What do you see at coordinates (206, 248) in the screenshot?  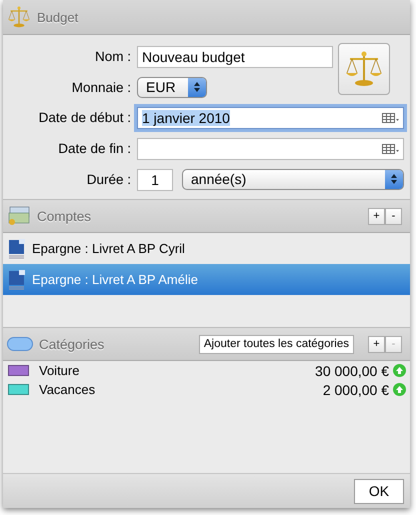 I see `account-row: Epargne : Livret A BP Cyril` at bounding box center [206, 248].